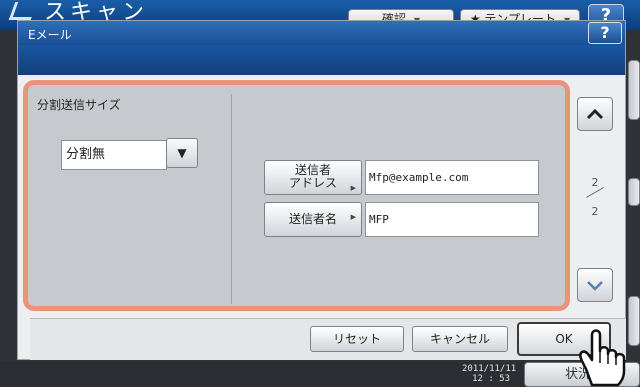 The width and height of the screenshot is (640, 387). Describe the element at coordinates (564, 339) in the screenshot. I see `ok-button-label: OK` at that location.